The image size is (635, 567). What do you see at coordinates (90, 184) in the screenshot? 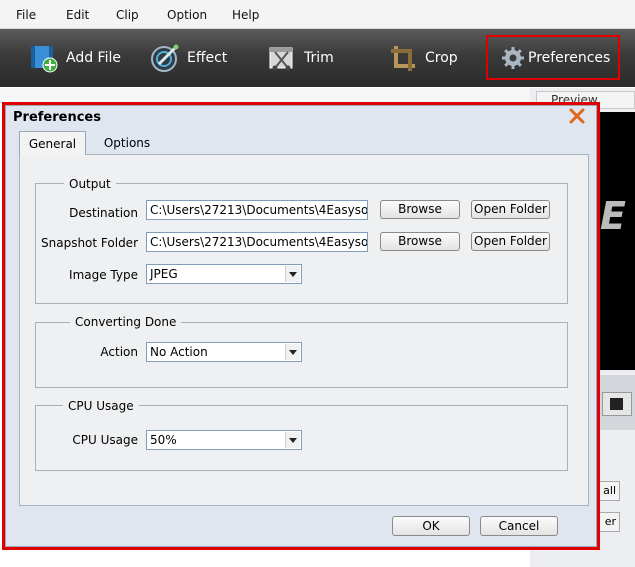
I see `output-legend: Output` at bounding box center [90, 184].